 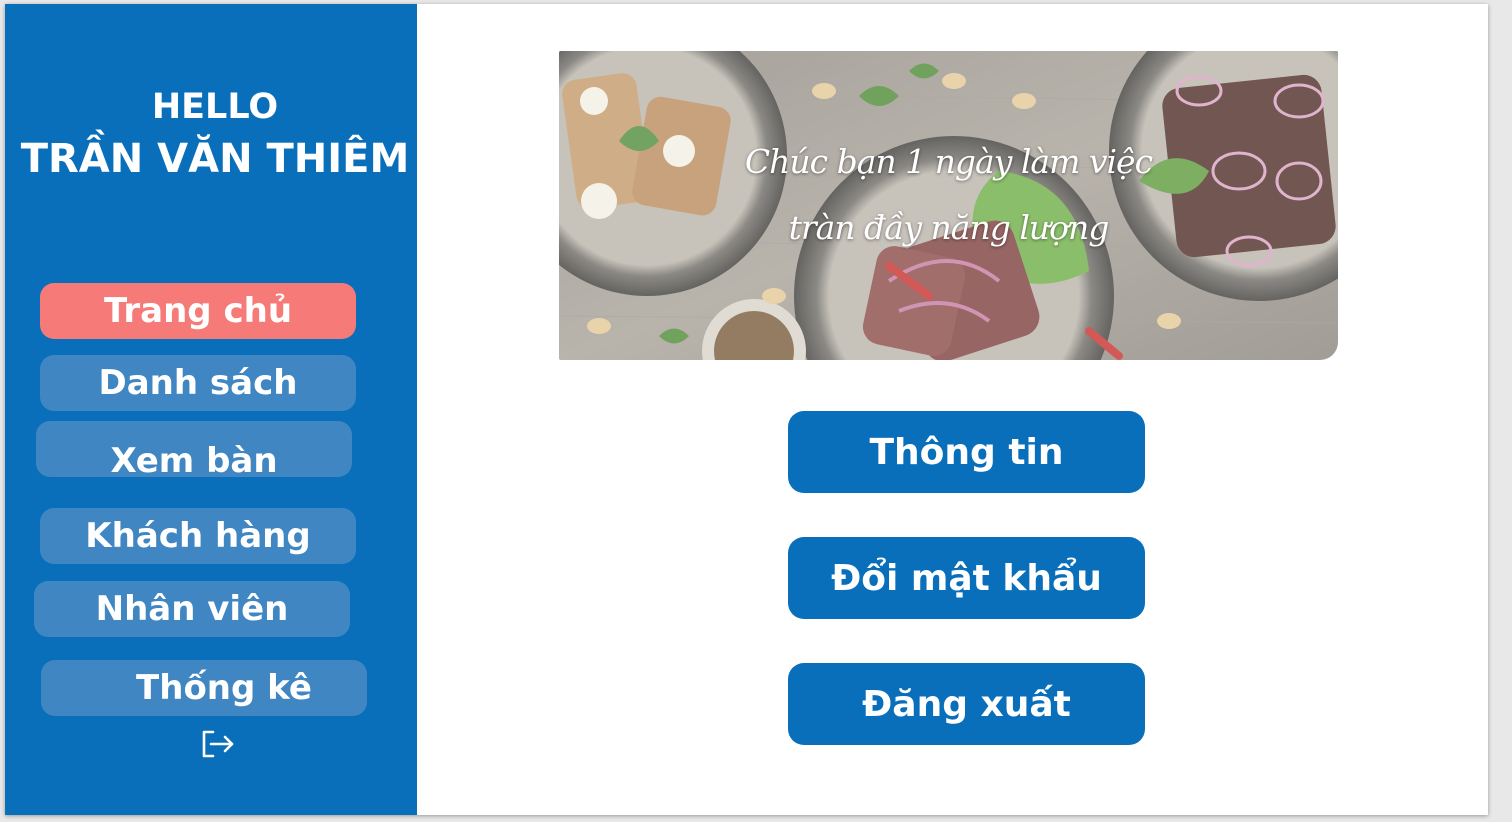 I want to click on nav-list-label: Danh sách, so click(x=198, y=383).